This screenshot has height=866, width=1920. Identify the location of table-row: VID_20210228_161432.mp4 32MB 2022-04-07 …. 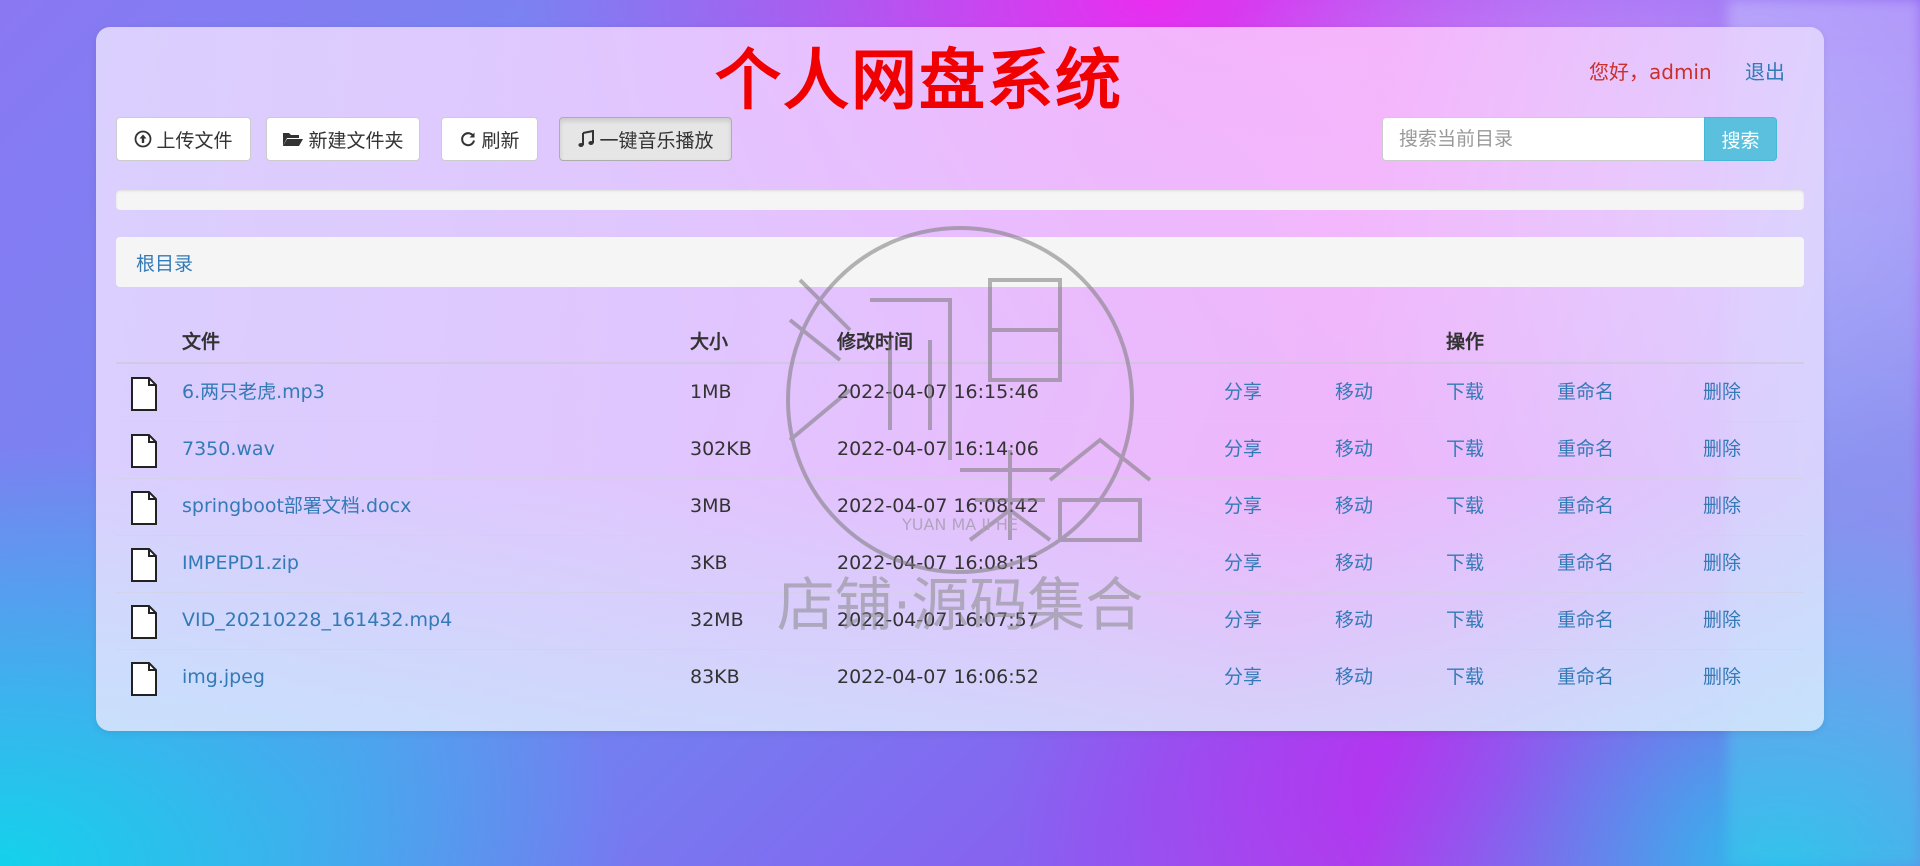
(960, 621).